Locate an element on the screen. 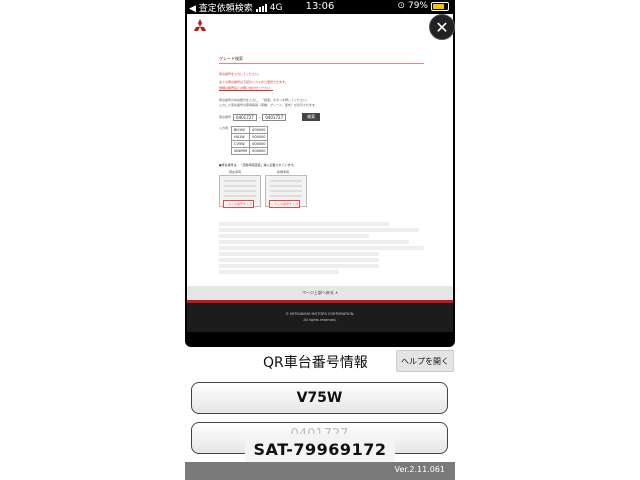 The height and width of the screenshot is (480, 640). example-code-cell: CV5W is located at coordinates (240, 144).